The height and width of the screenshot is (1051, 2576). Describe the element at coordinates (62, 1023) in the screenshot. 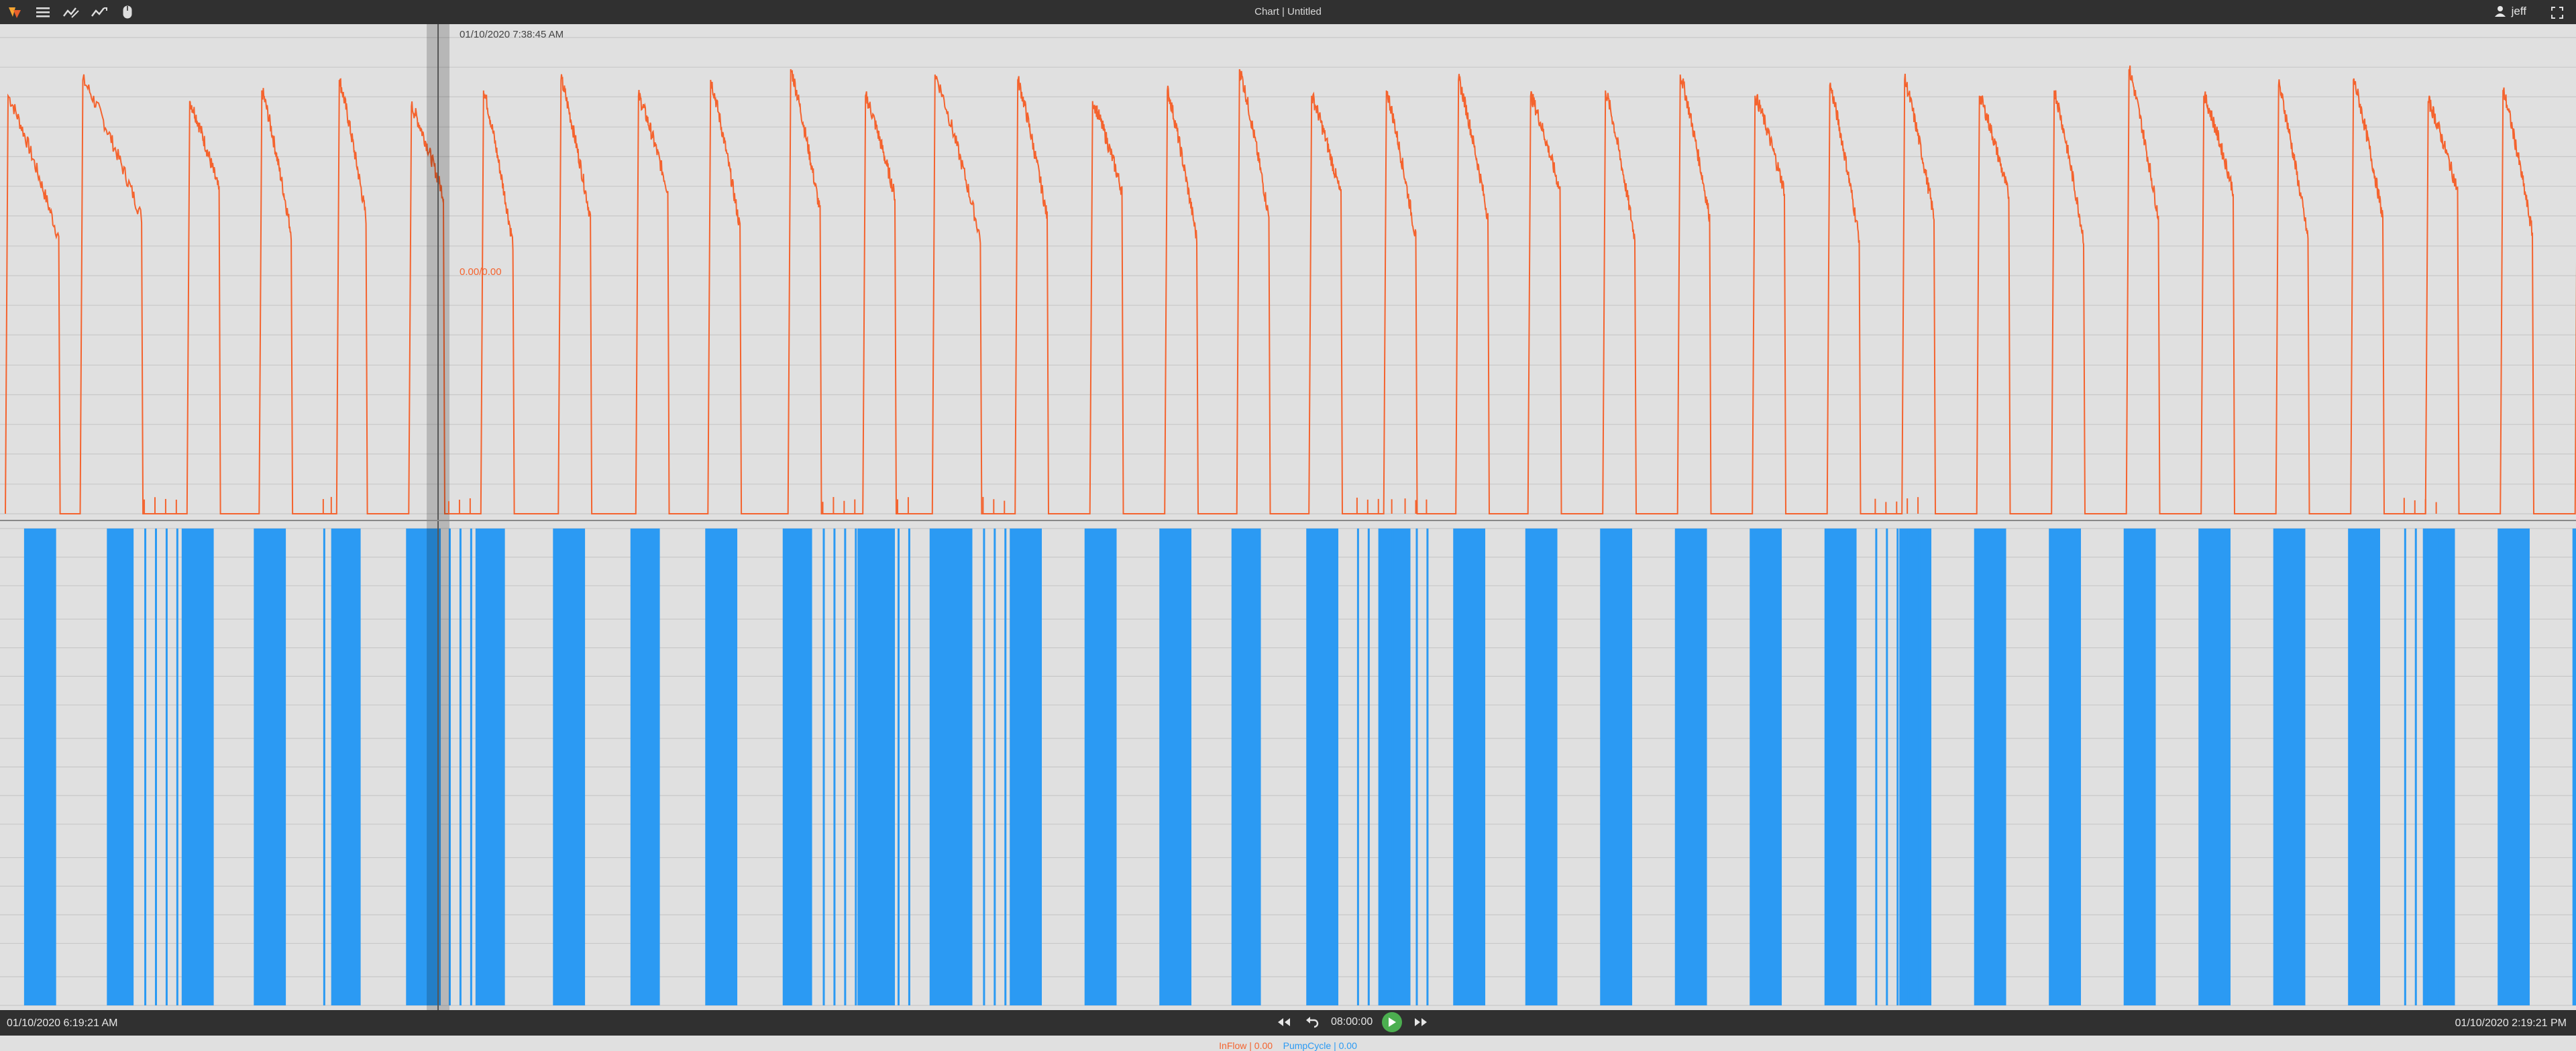

I see `timeline-start: 01/10/2020 6:19:21 AM` at that location.